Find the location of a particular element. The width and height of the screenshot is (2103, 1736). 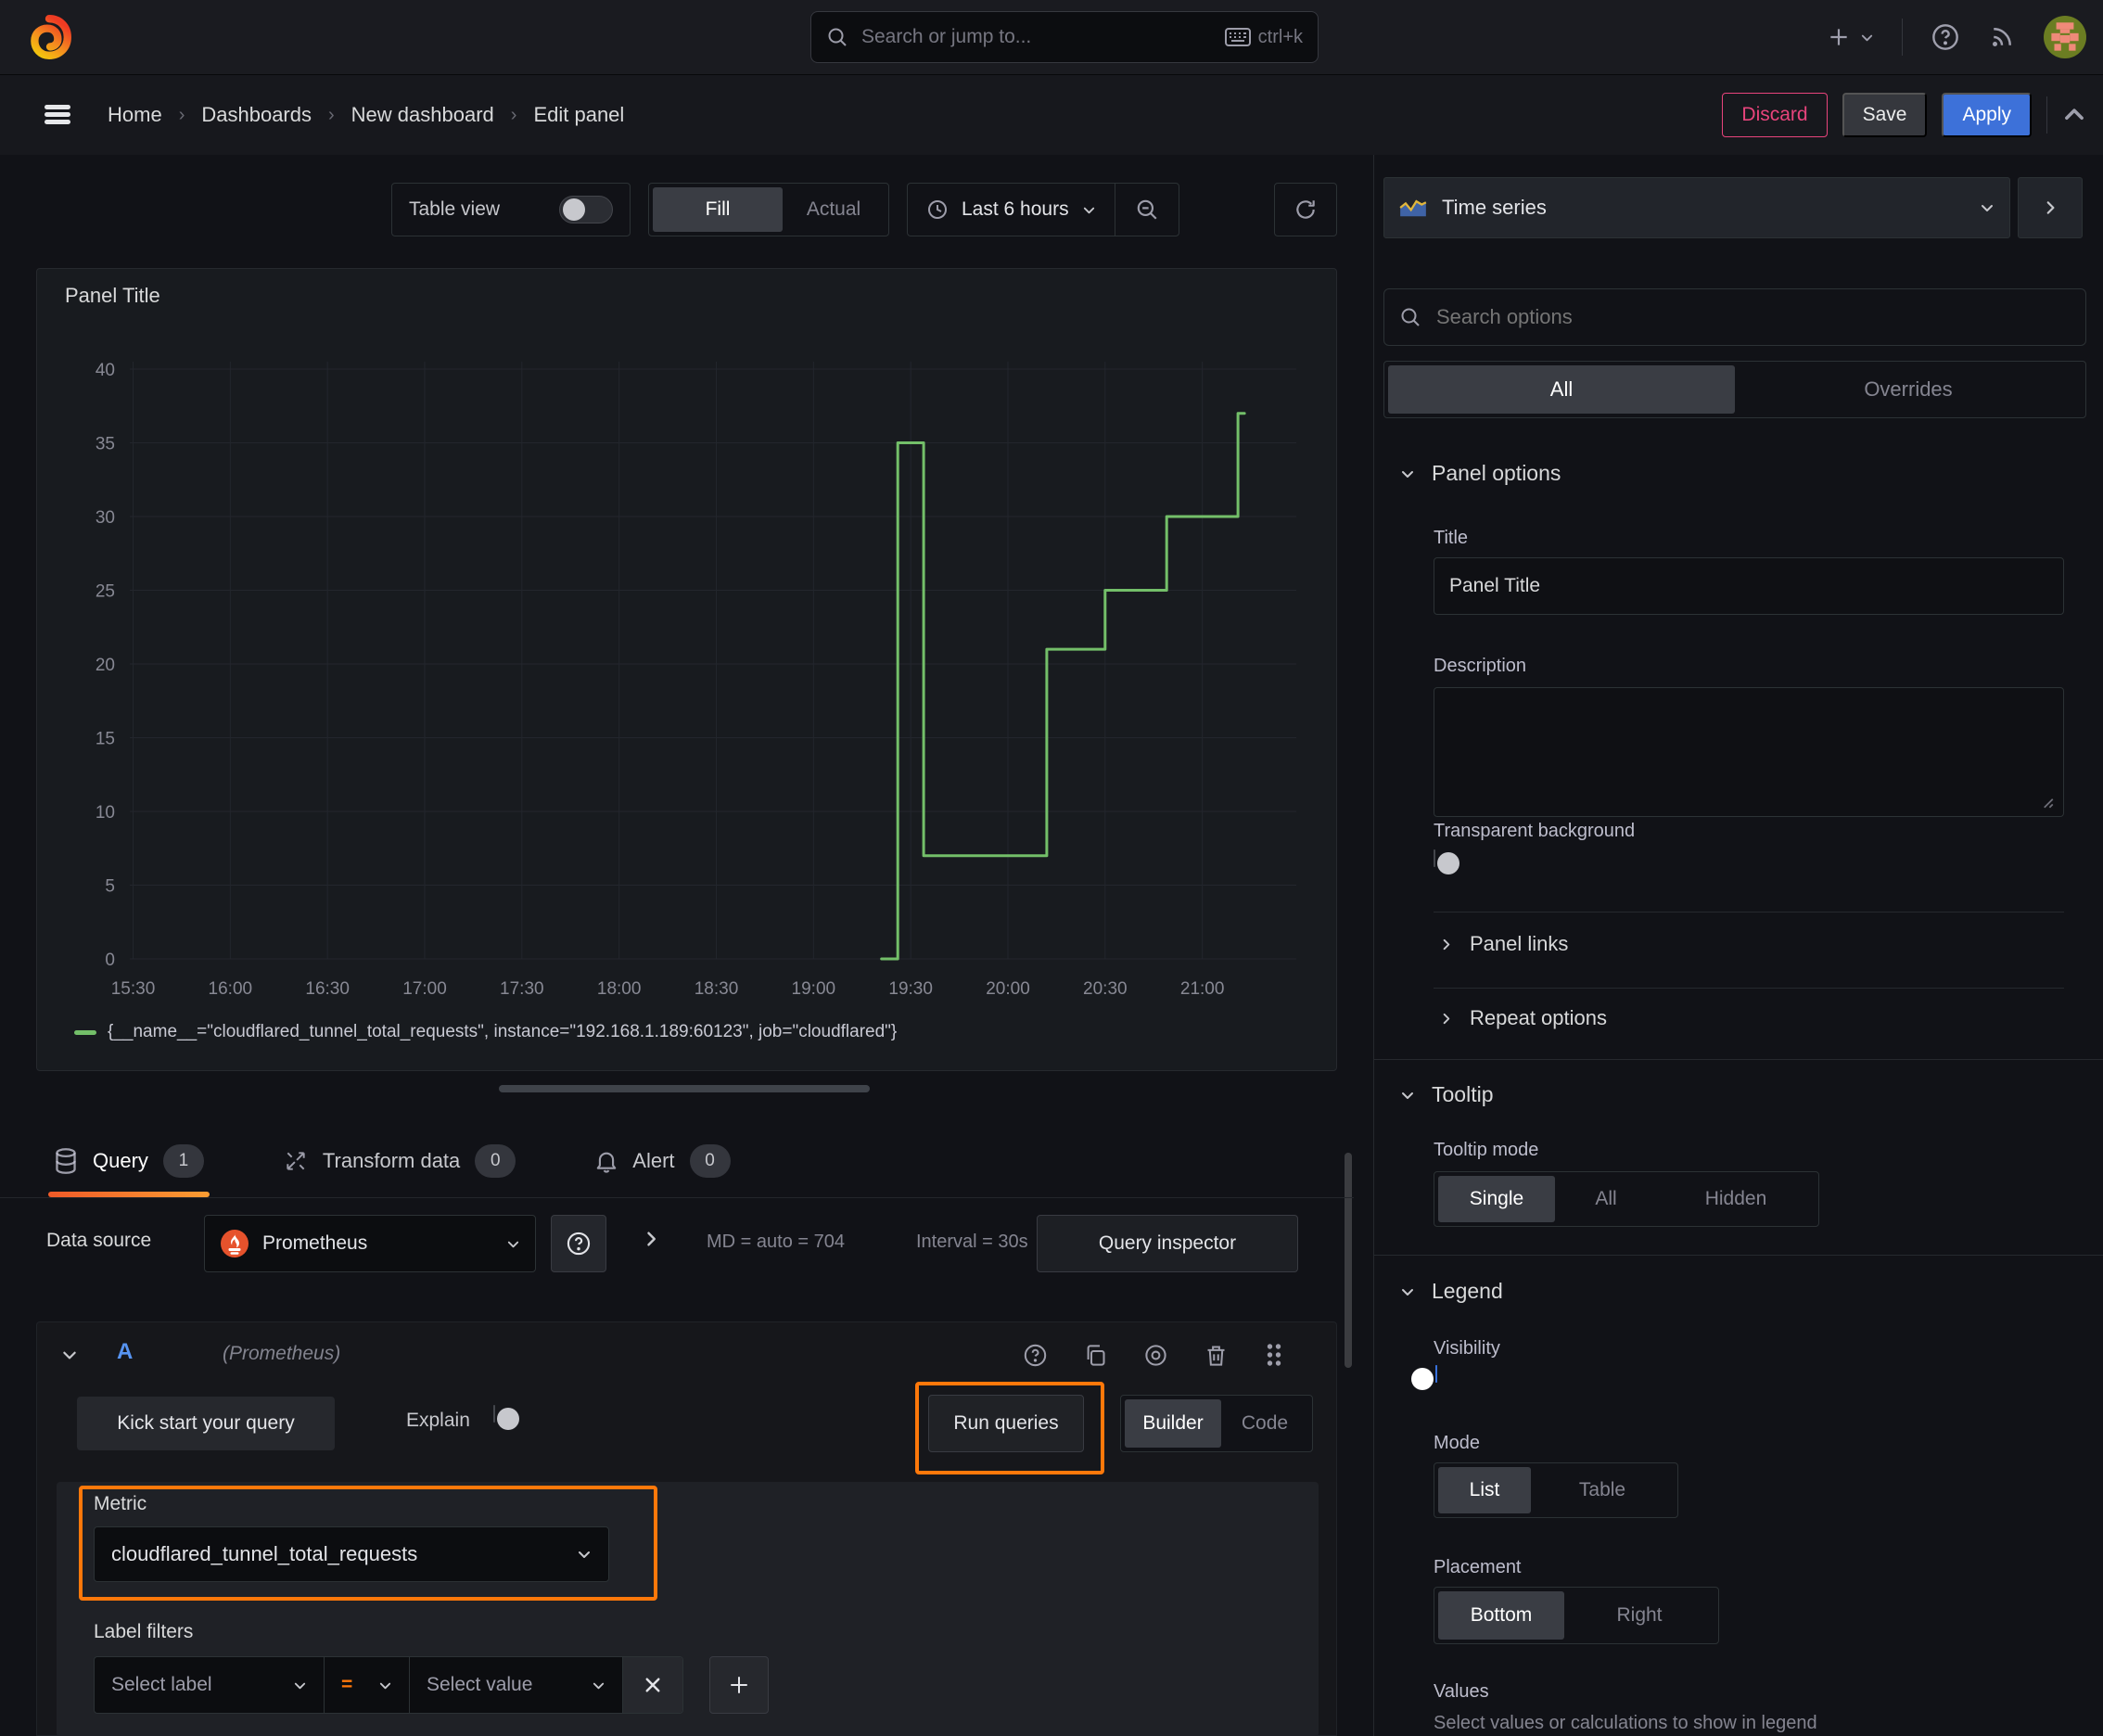

datasource-help-button is located at coordinates (578, 1243).